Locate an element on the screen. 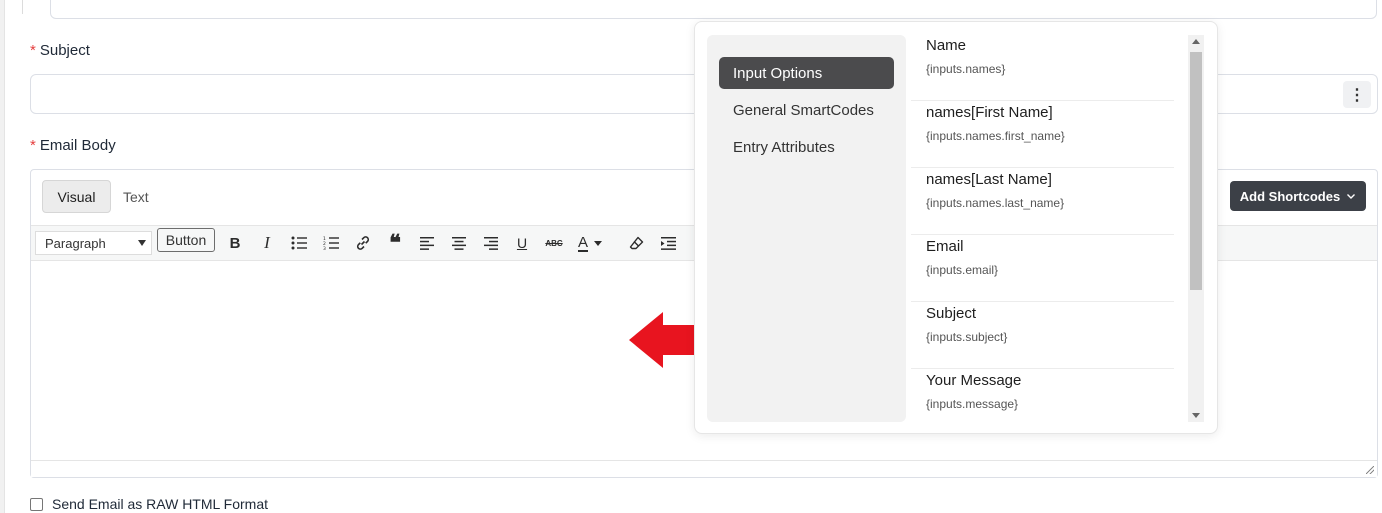  paragraph-select: Paragraph is located at coordinates (93, 243).